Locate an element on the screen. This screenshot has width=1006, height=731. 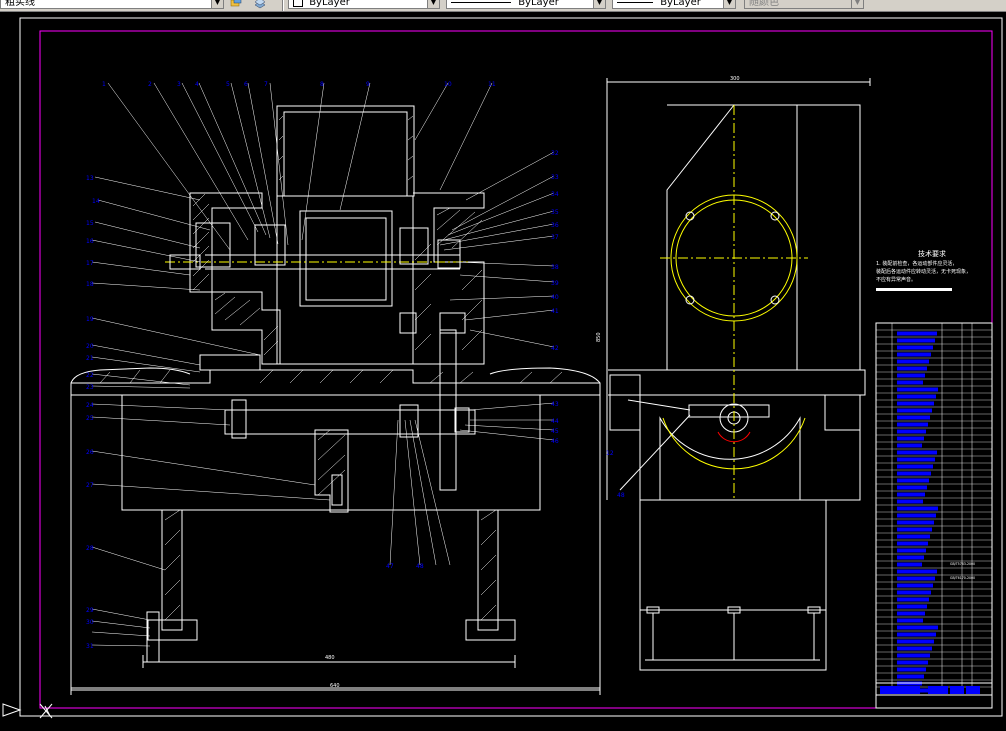
linetype-combo: ByLayer ▼ is located at coordinates (526, 4).